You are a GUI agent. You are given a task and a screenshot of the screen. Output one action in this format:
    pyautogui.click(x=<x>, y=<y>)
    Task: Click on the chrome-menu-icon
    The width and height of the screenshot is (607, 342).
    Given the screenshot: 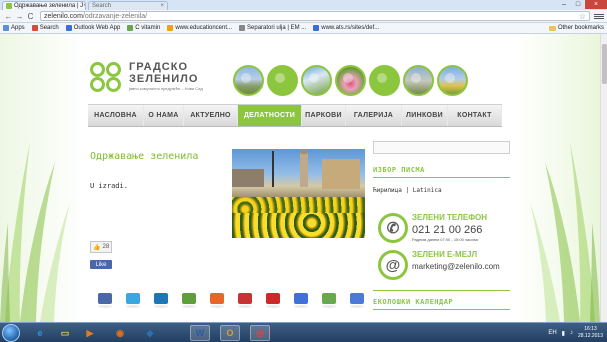 What is the action you would take?
    pyautogui.click(x=599, y=16)
    